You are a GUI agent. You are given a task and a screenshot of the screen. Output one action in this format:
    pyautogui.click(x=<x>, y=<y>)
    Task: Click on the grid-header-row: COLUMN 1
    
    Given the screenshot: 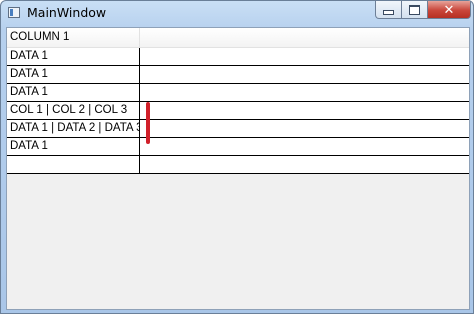 What is the action you would take?
    pyautogui.click(x=238, y=38)
    